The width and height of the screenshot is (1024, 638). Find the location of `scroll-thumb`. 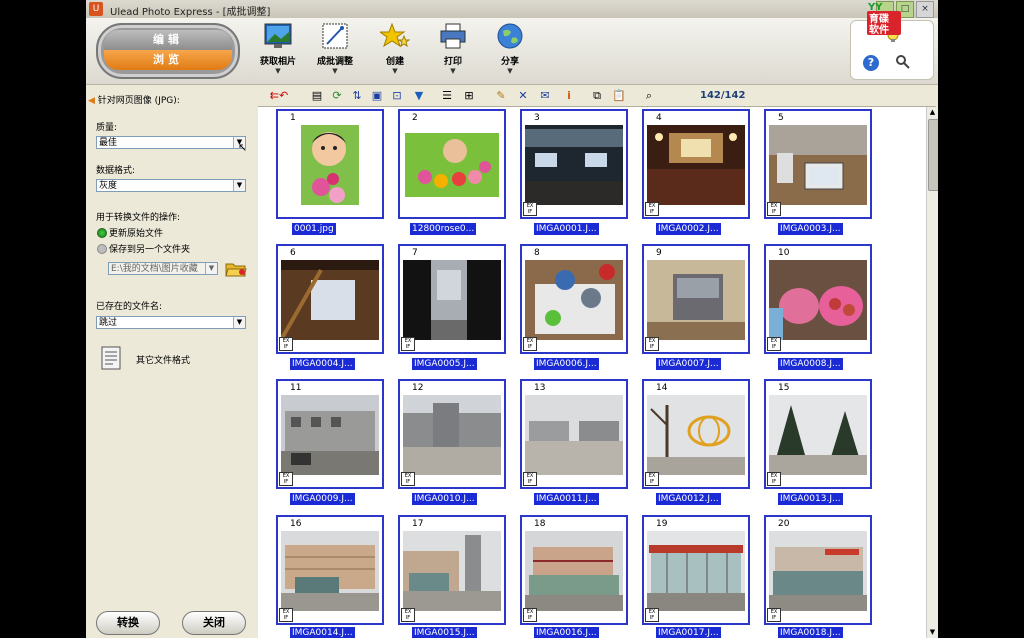

scroll-thumb is located at coordinates (933, 155).